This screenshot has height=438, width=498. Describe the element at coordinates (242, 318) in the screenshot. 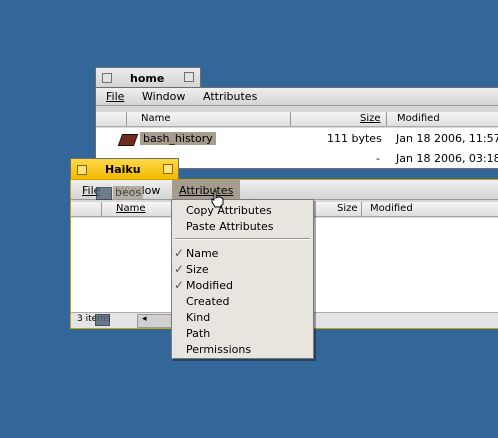

I see `menu-item-kind: Kind` at that location.